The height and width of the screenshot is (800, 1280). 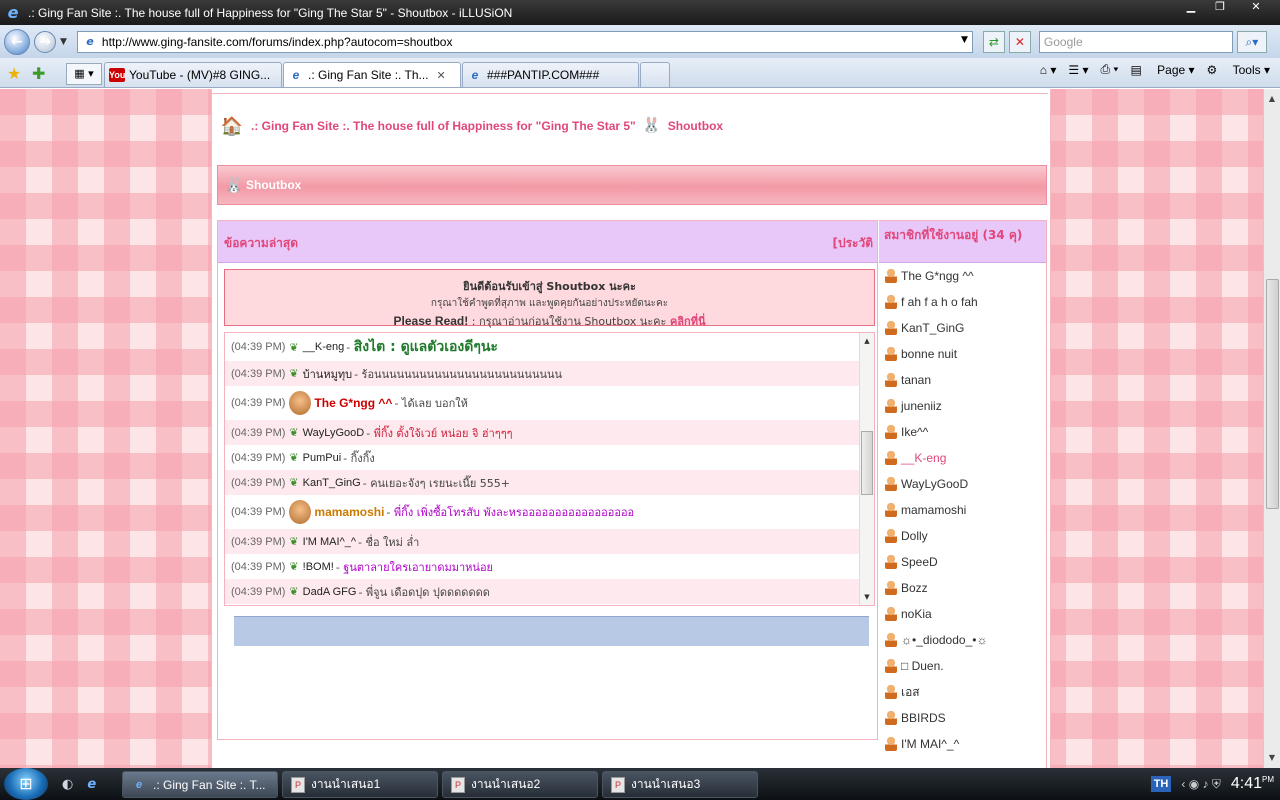 I want to click on breadcrumb-section-link: Shoutbox, so click(x=695, y=126).